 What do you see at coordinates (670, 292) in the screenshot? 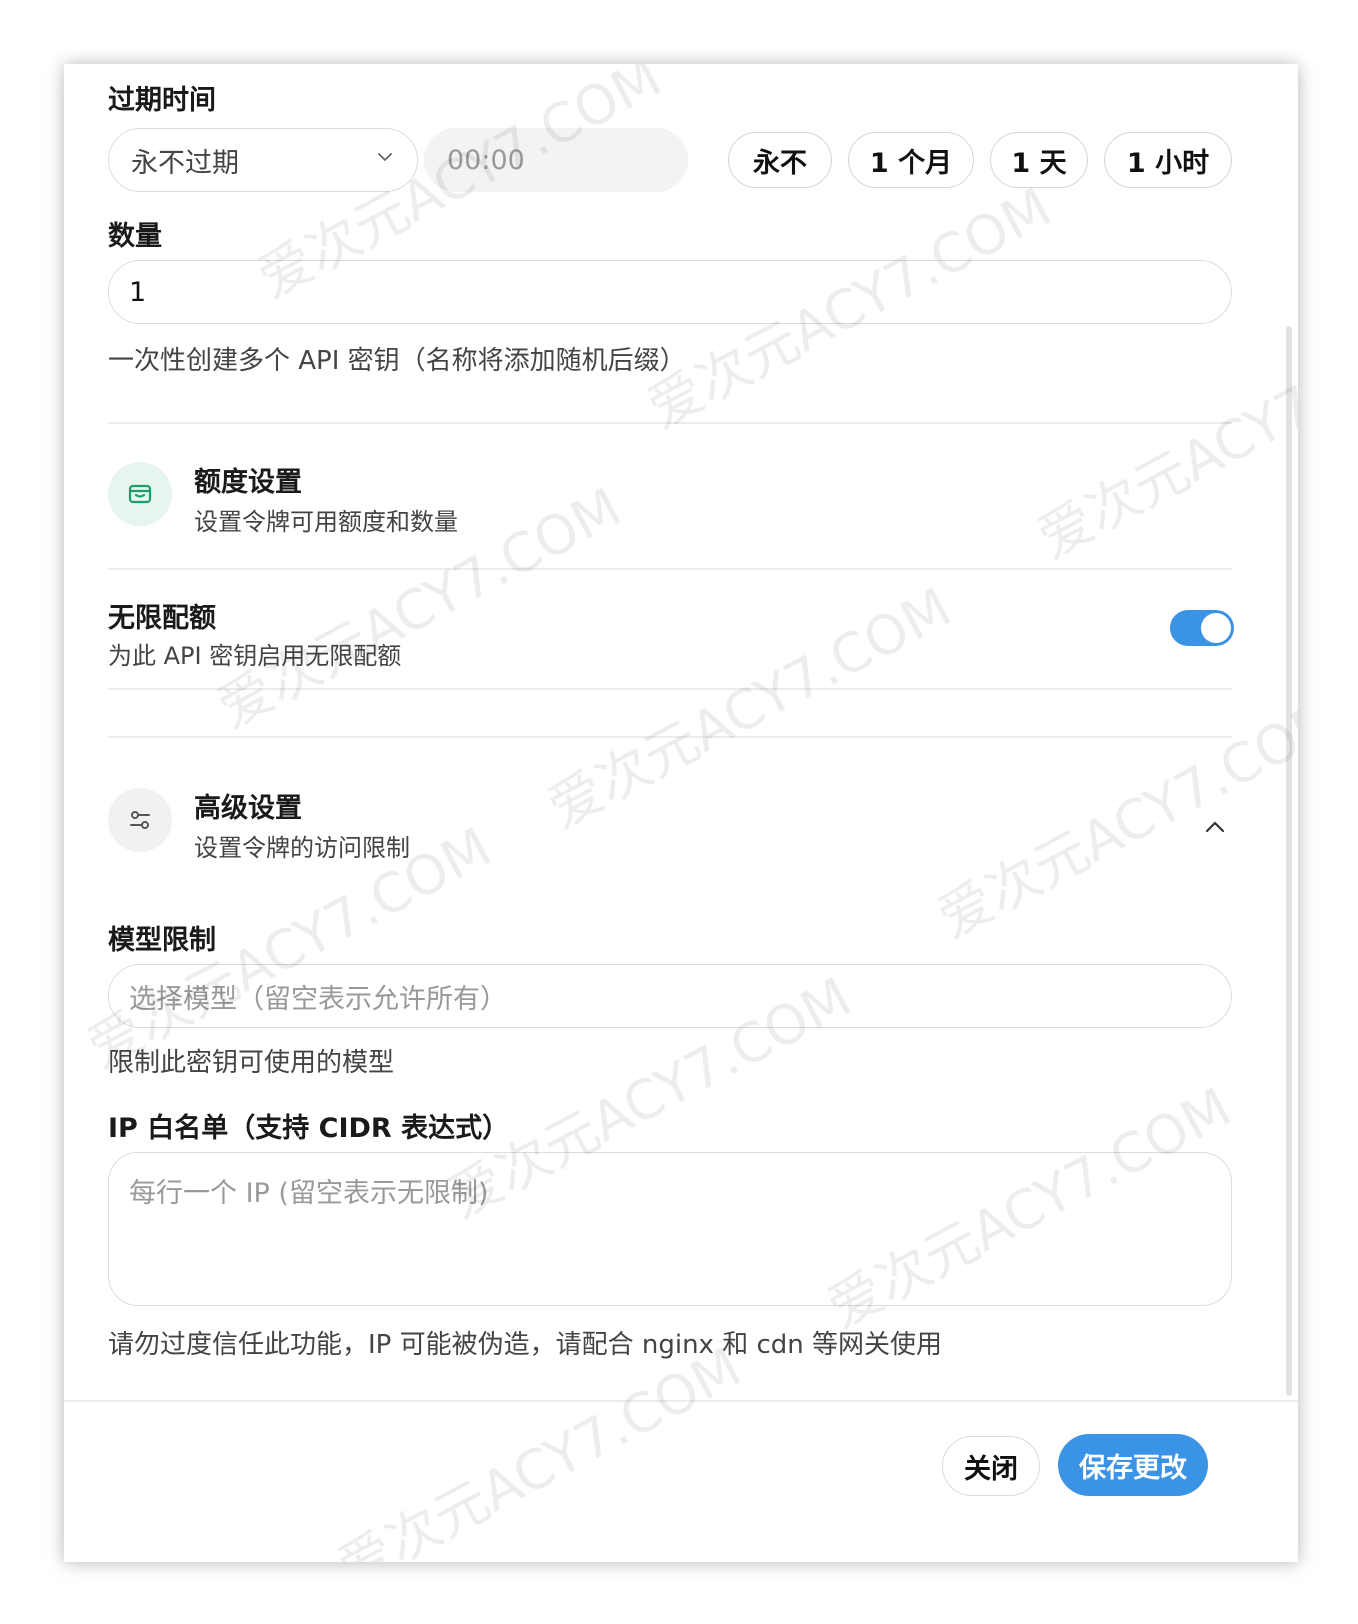
I see `quantity-input: 1` at bounding box center [670, 292].